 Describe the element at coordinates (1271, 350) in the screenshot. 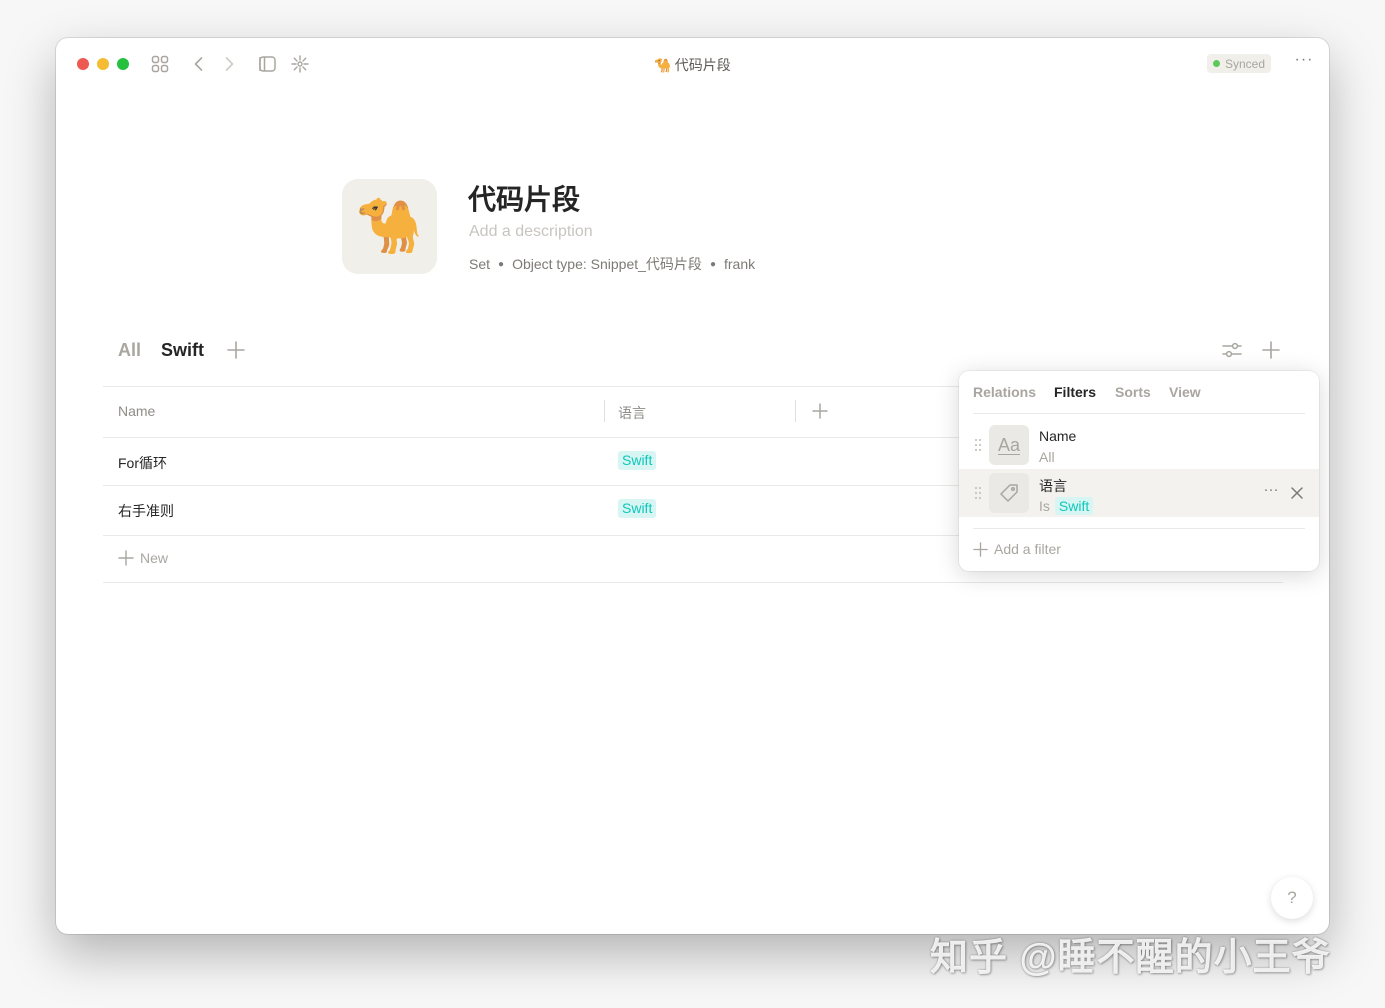

I see `add-object-icon` at that location.